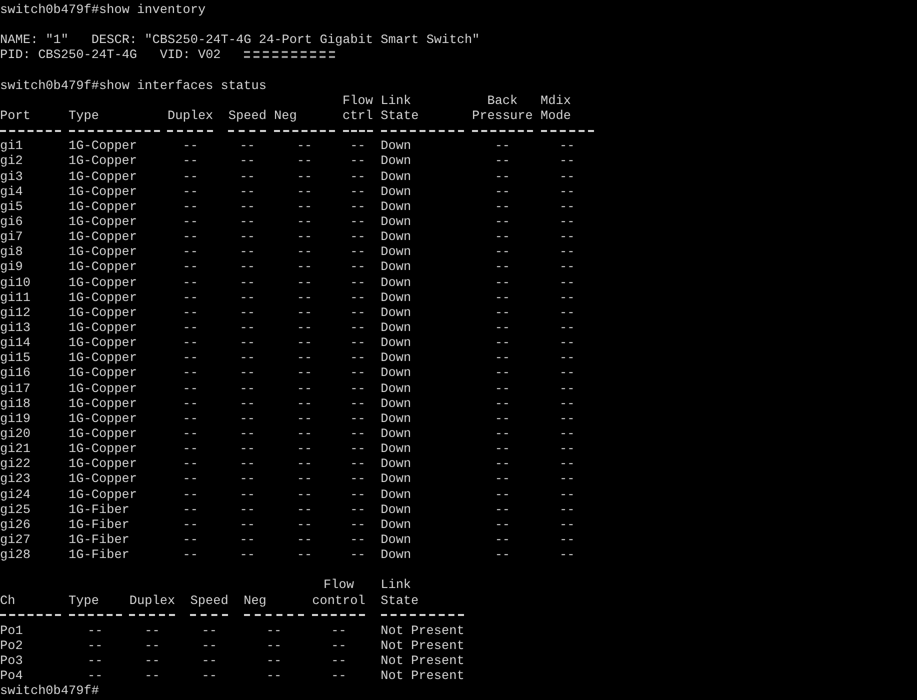 The width and height of the screenshot is (917, 700). Describe the element at coordinates (12, 146) in the screenshot. I see `table-cell-text: gi1` at that location.